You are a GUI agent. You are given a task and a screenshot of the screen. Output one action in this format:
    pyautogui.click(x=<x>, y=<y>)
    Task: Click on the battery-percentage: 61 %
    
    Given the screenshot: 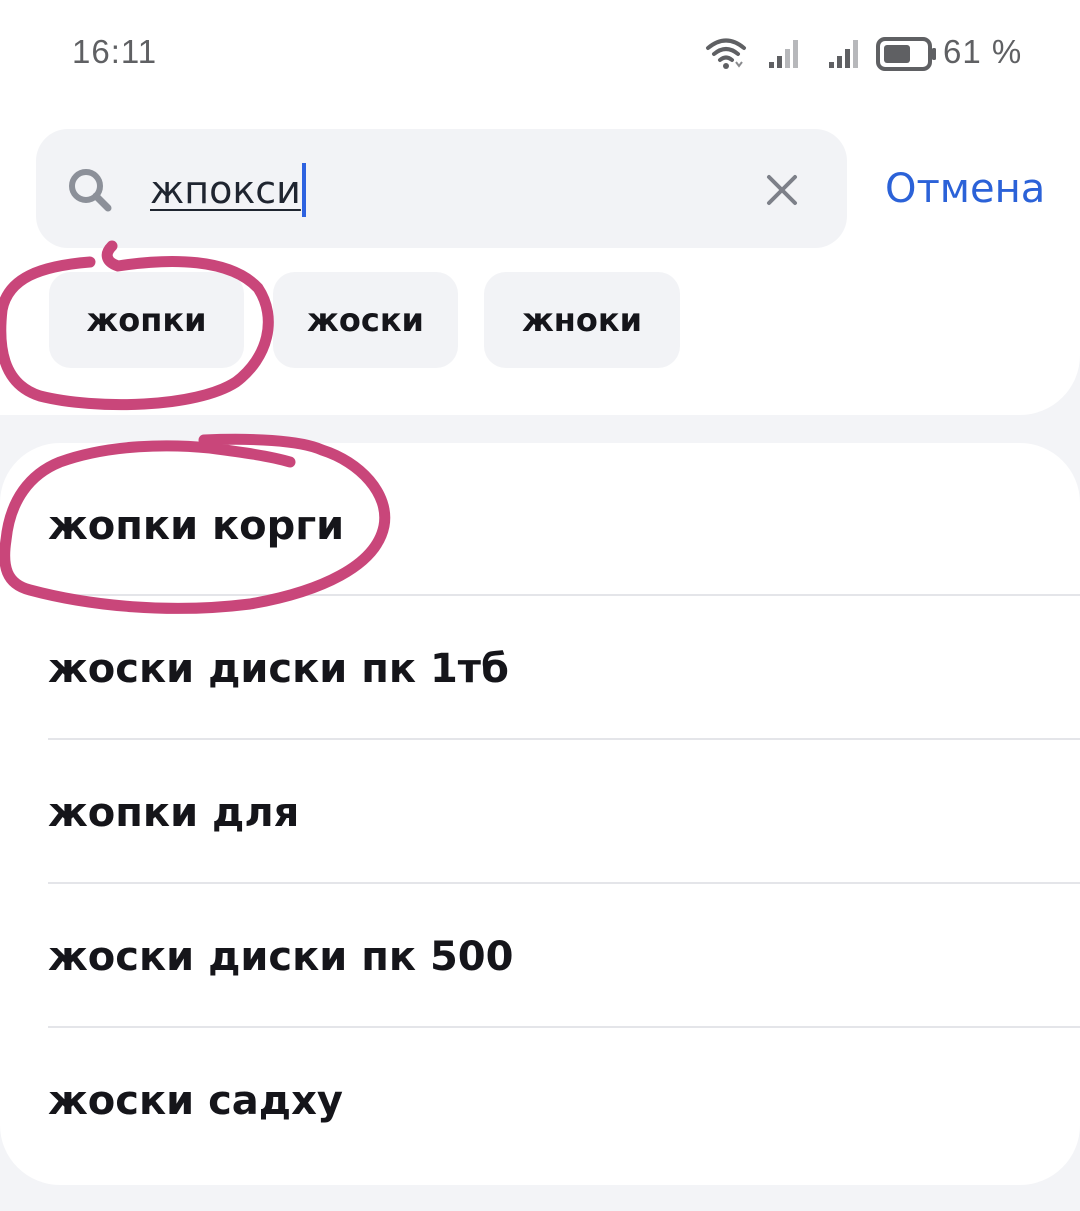 What is the action you would take?
    pyautogui.click(x=983, y=51)
    